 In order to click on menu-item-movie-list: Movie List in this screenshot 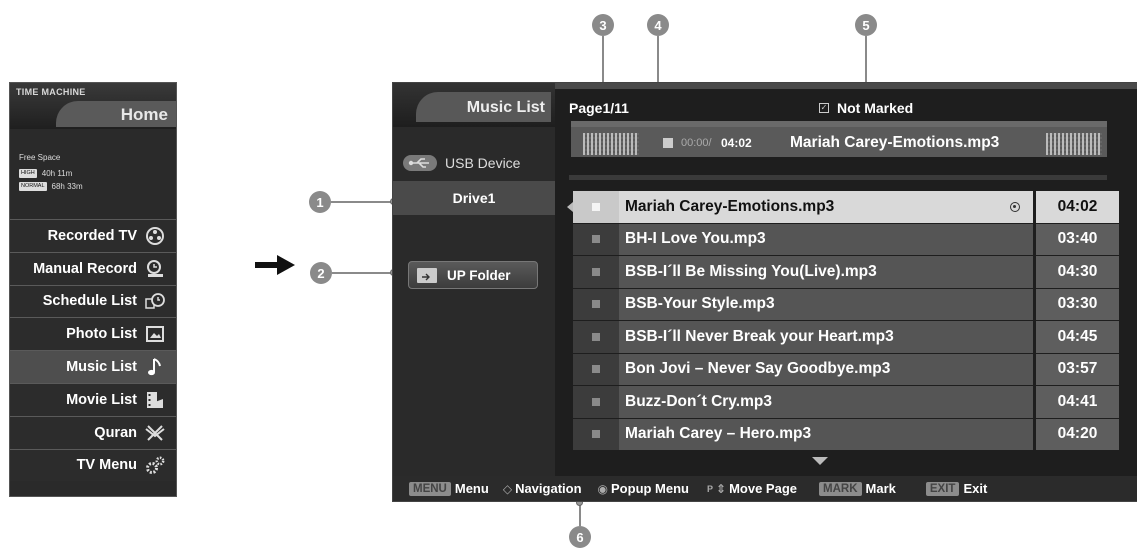, I will do `click(93, 399)`.